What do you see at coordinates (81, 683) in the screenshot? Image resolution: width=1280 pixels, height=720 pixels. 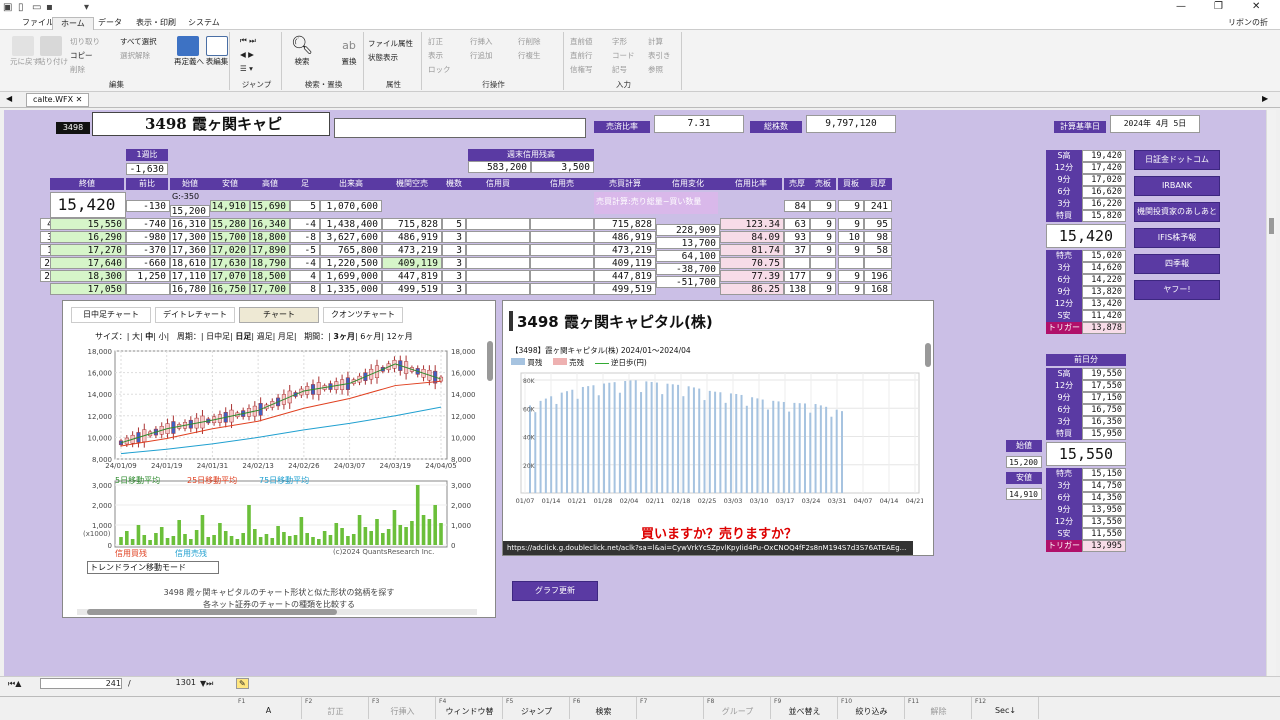 I see `record-position: 241` at bounding box center [81, 683].